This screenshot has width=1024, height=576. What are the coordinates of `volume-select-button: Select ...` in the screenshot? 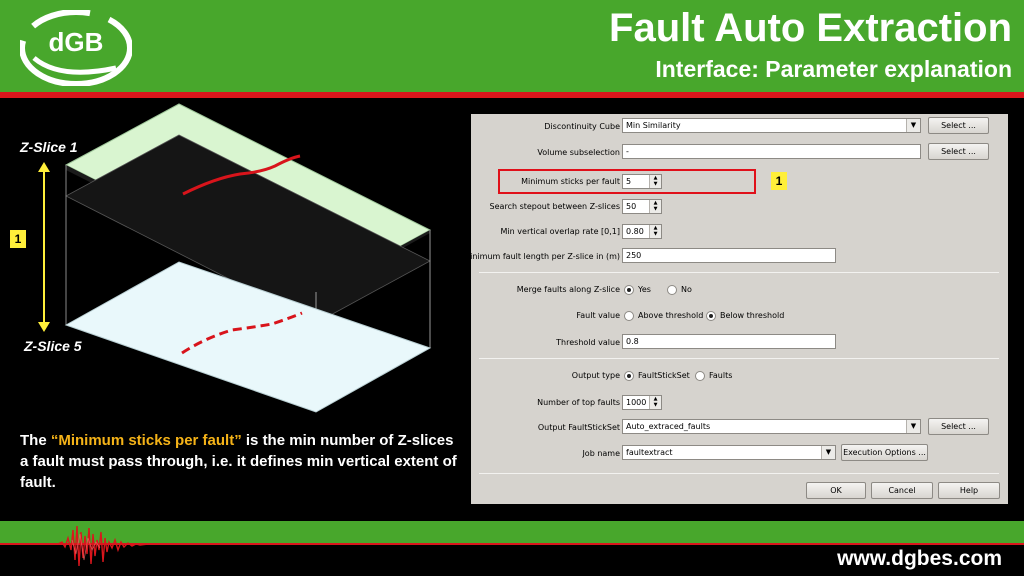 It's located at (958, 151).